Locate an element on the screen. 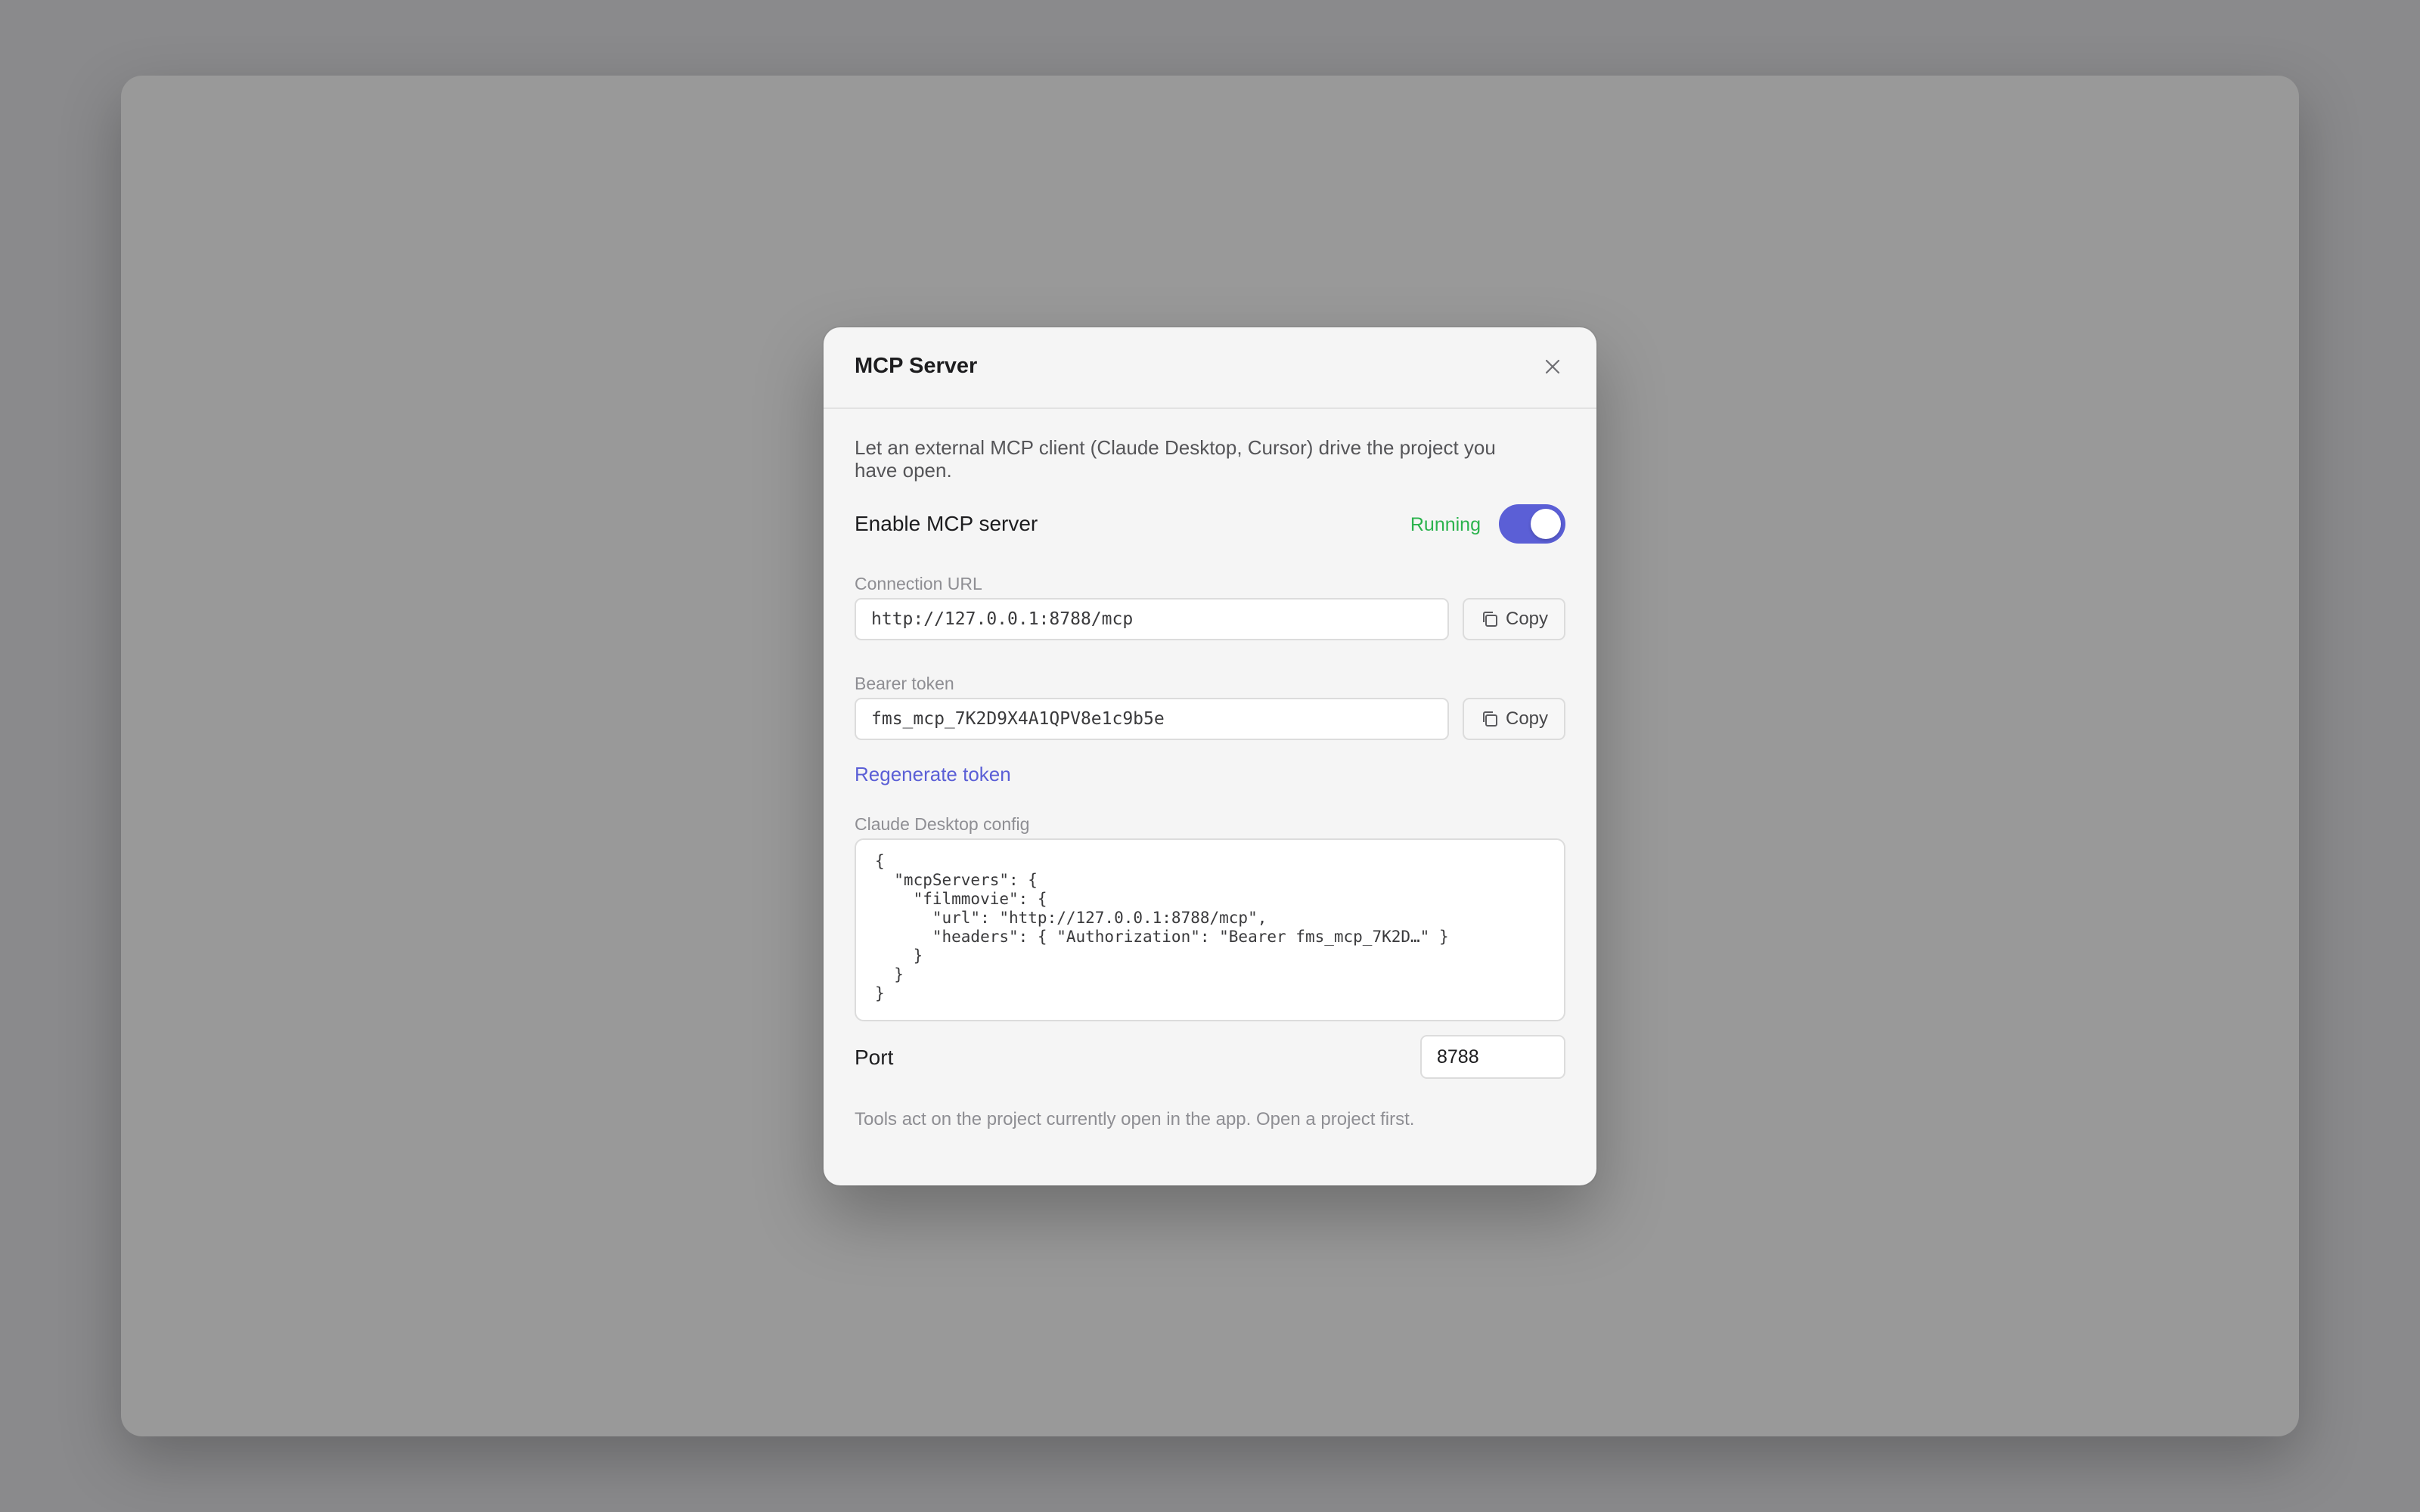 This screenshot has width=2420, height=1512. bearer-token-label: Bearer token is located at coordinates (904, 683).